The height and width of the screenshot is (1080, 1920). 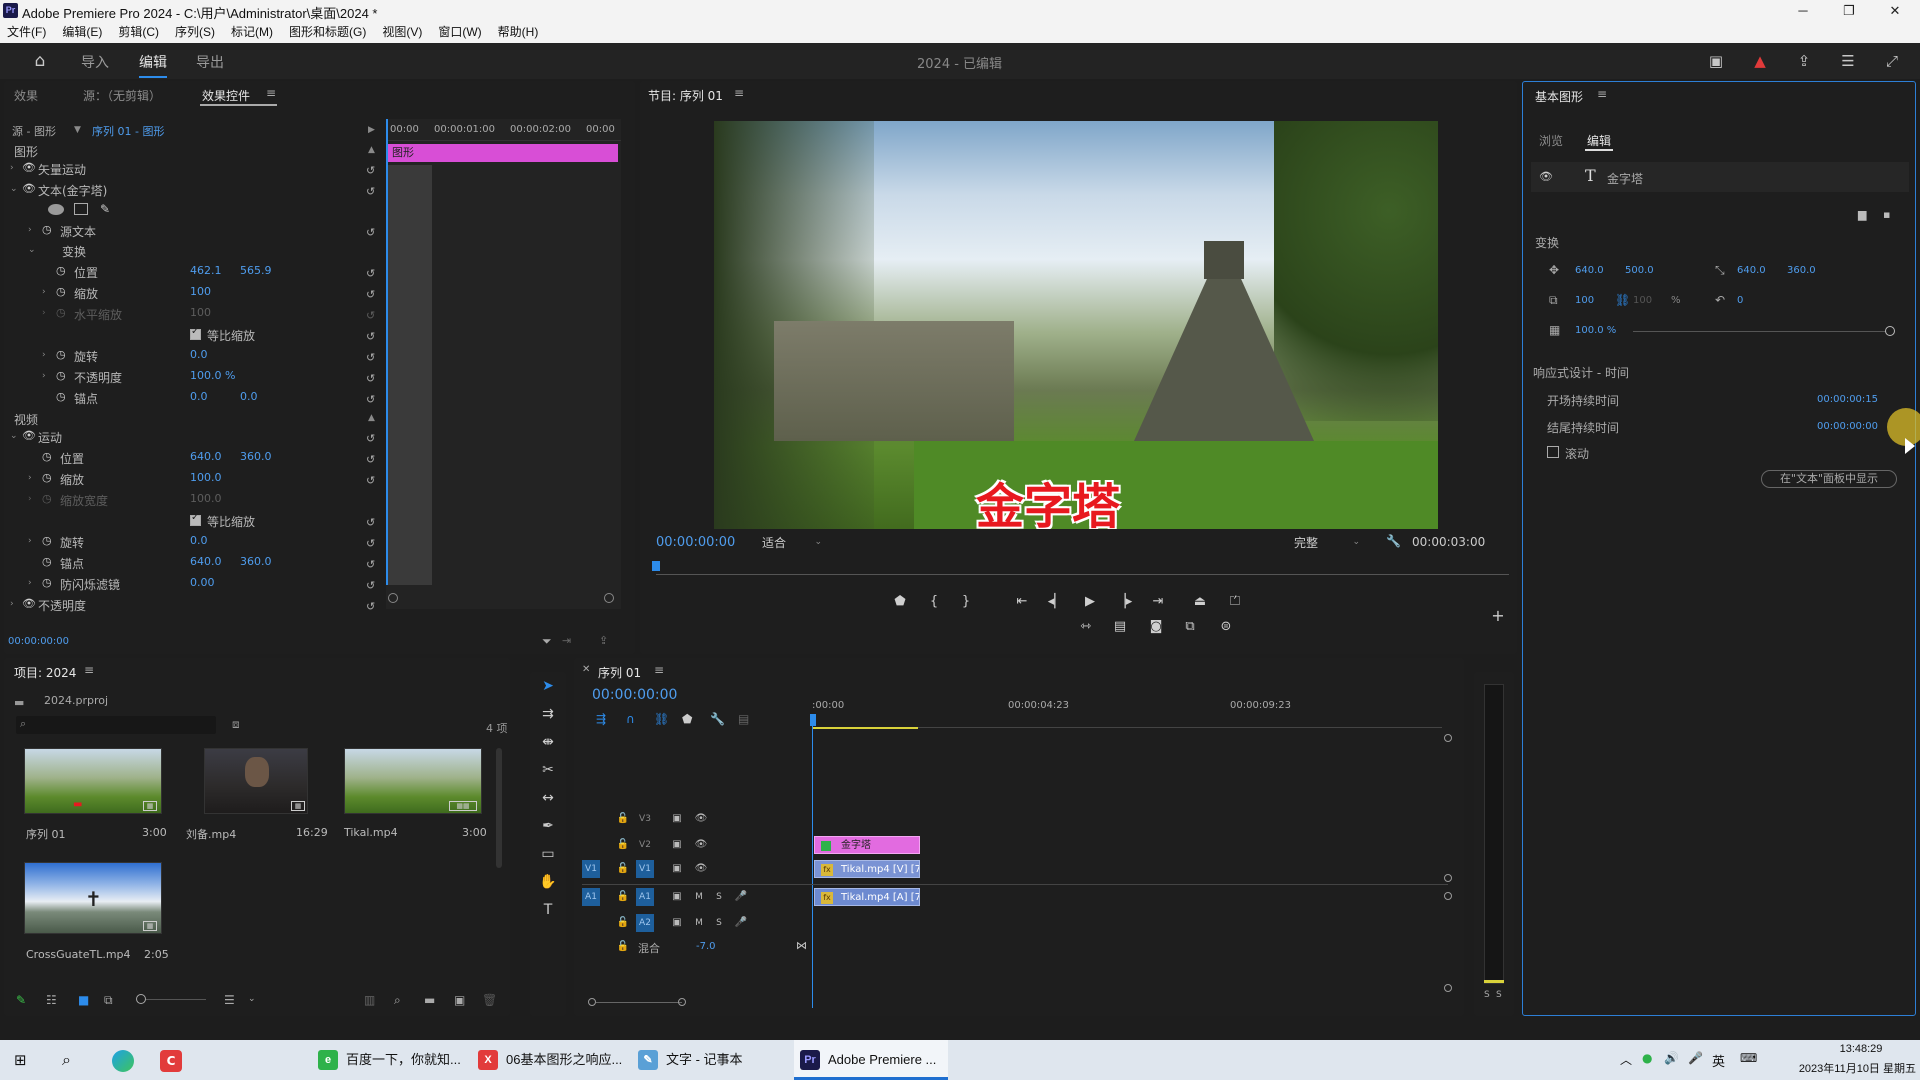 What do you see at coordinates (1595, 330) in the screenshot?
I see `eg-opacity: 100.0 %` at bounding box center [1595, 330].